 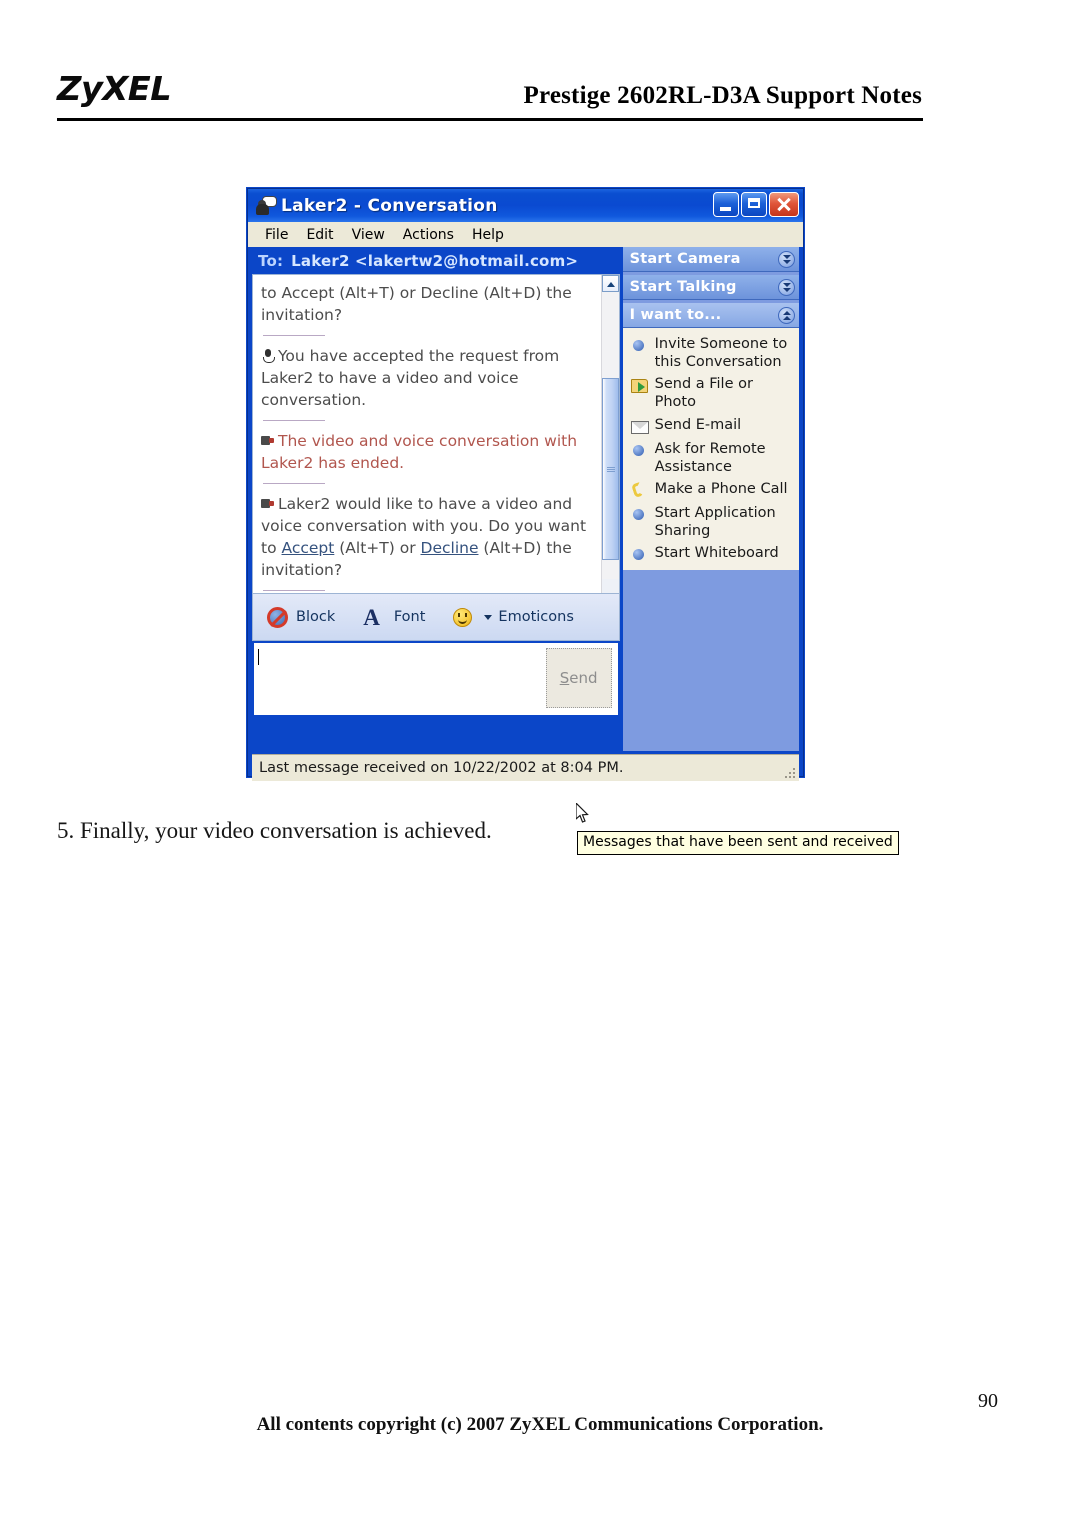 I want to click on mouse-cursor-icon, so click(x=582, y=812).